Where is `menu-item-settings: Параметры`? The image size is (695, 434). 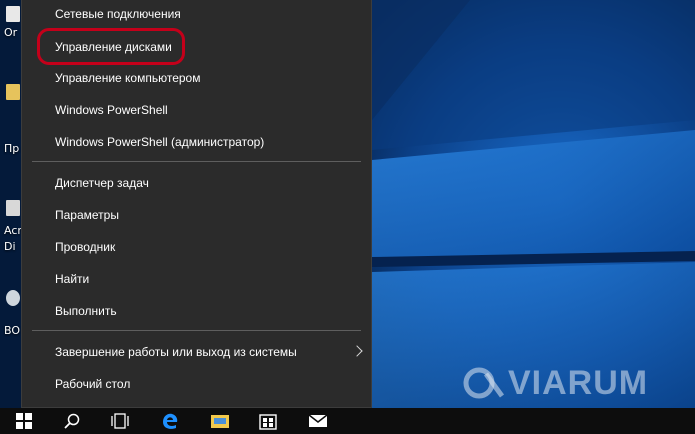
menu-item-settings: Параметры is located at coordinates (196, 215).